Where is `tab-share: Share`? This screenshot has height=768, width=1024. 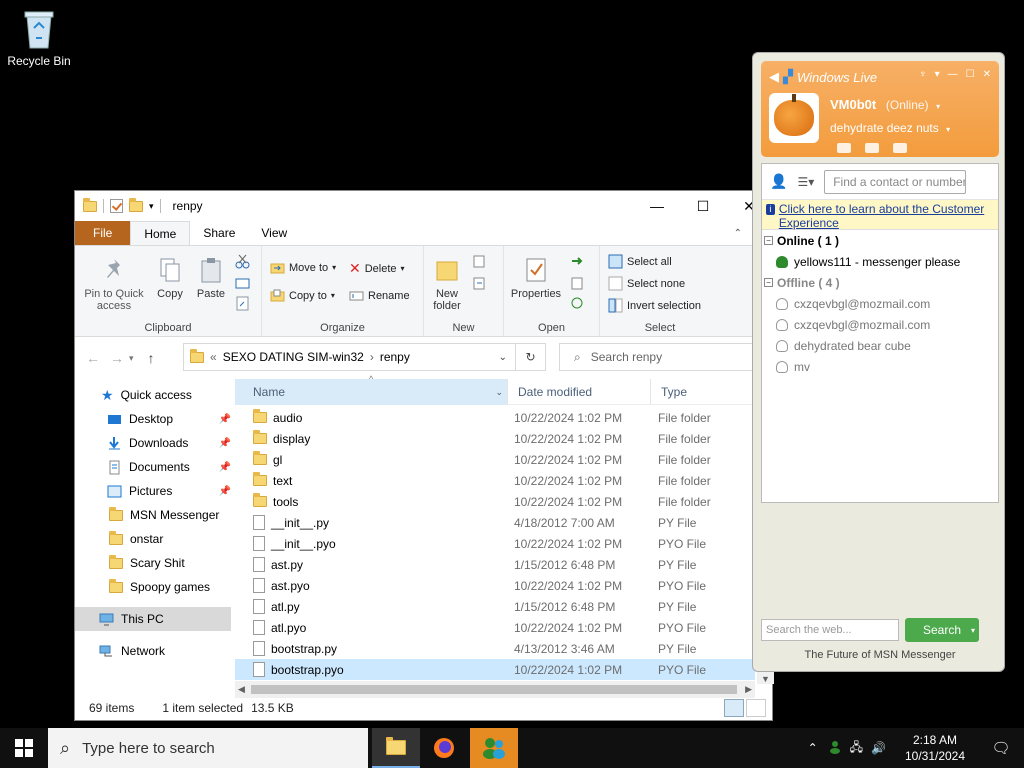
tab-share: Share is located at coordinates (219, 233).